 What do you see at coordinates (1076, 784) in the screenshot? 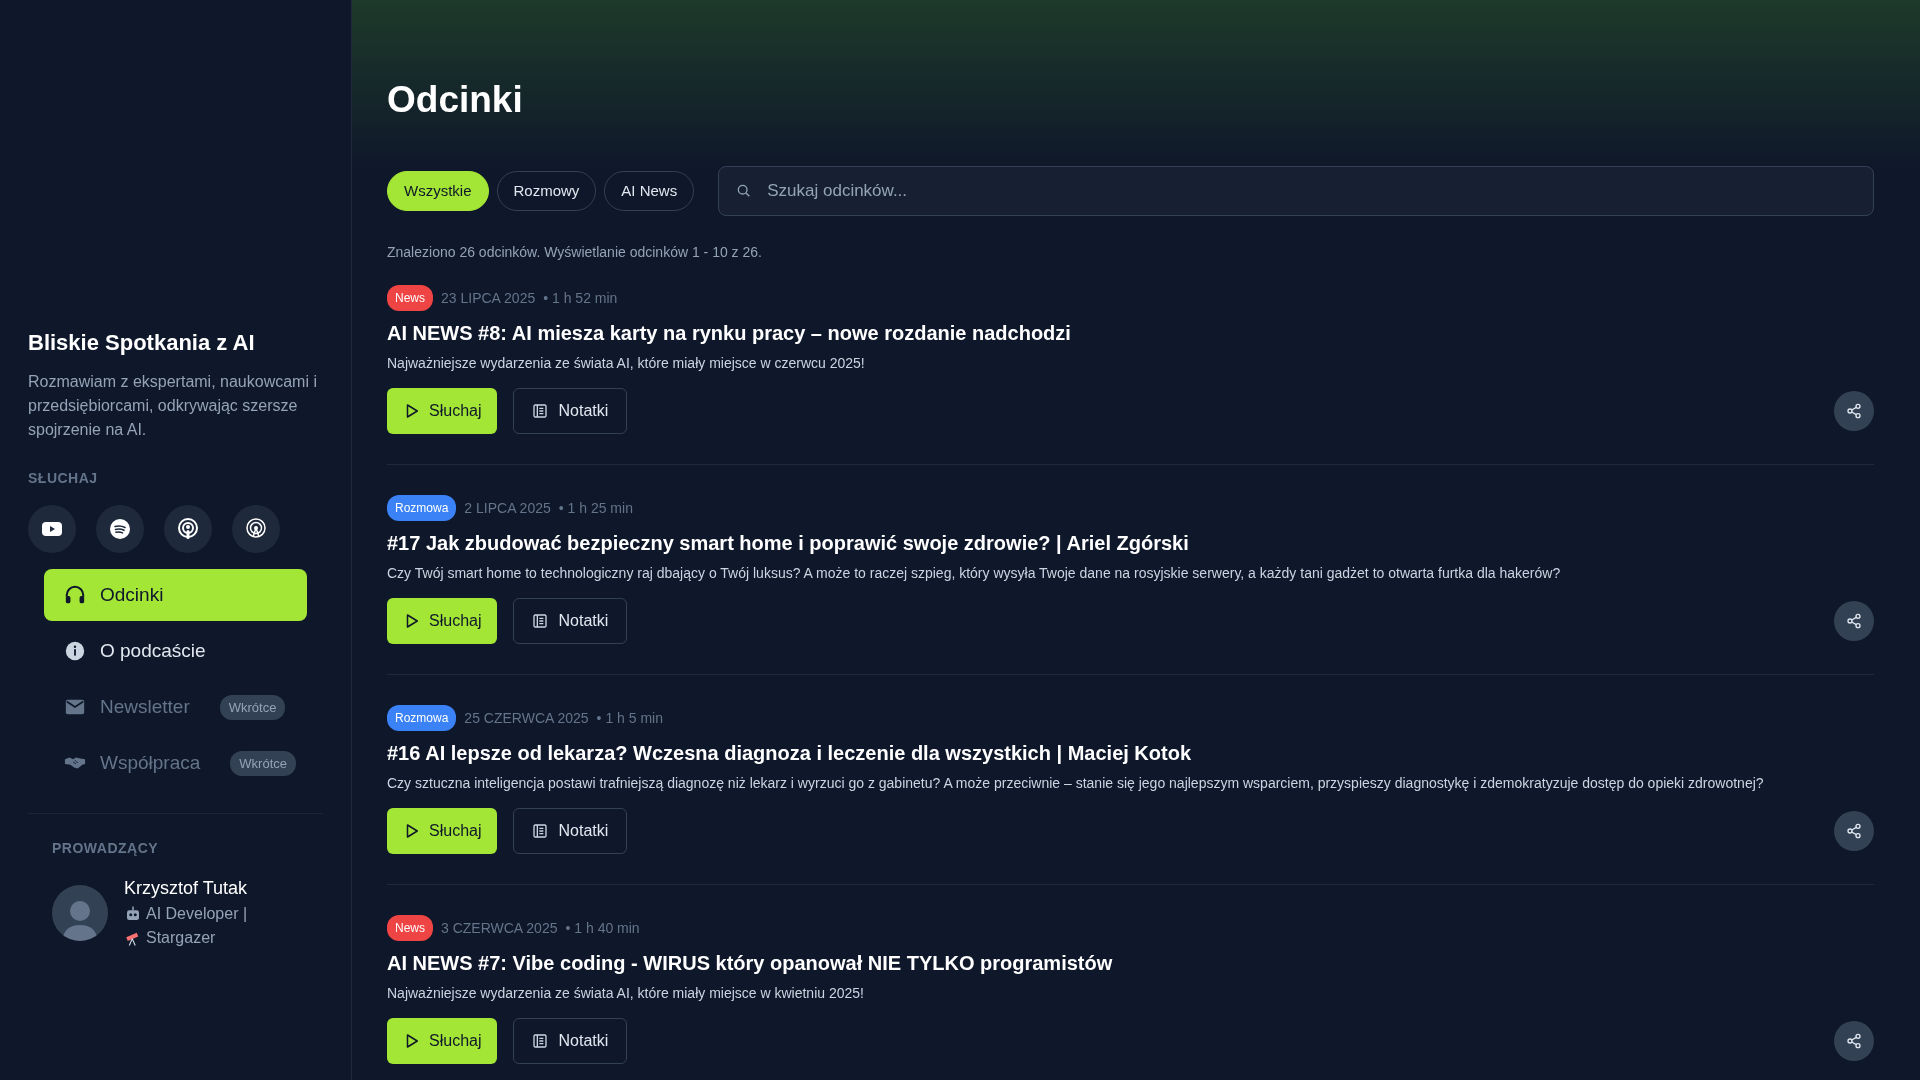
I see `episode-description: Czy sztuczna inteligencja postawi trafniejszą diagnozę niż lekarz i wyrzuci go z gabinetu? A może przeciwnie – stanie się jego najlepszym wsparciem, przyspieszy diagnostykę i zdemokratyzuje dostęp do opieki zdrowotnej?` at bounding box center [1076, 784].